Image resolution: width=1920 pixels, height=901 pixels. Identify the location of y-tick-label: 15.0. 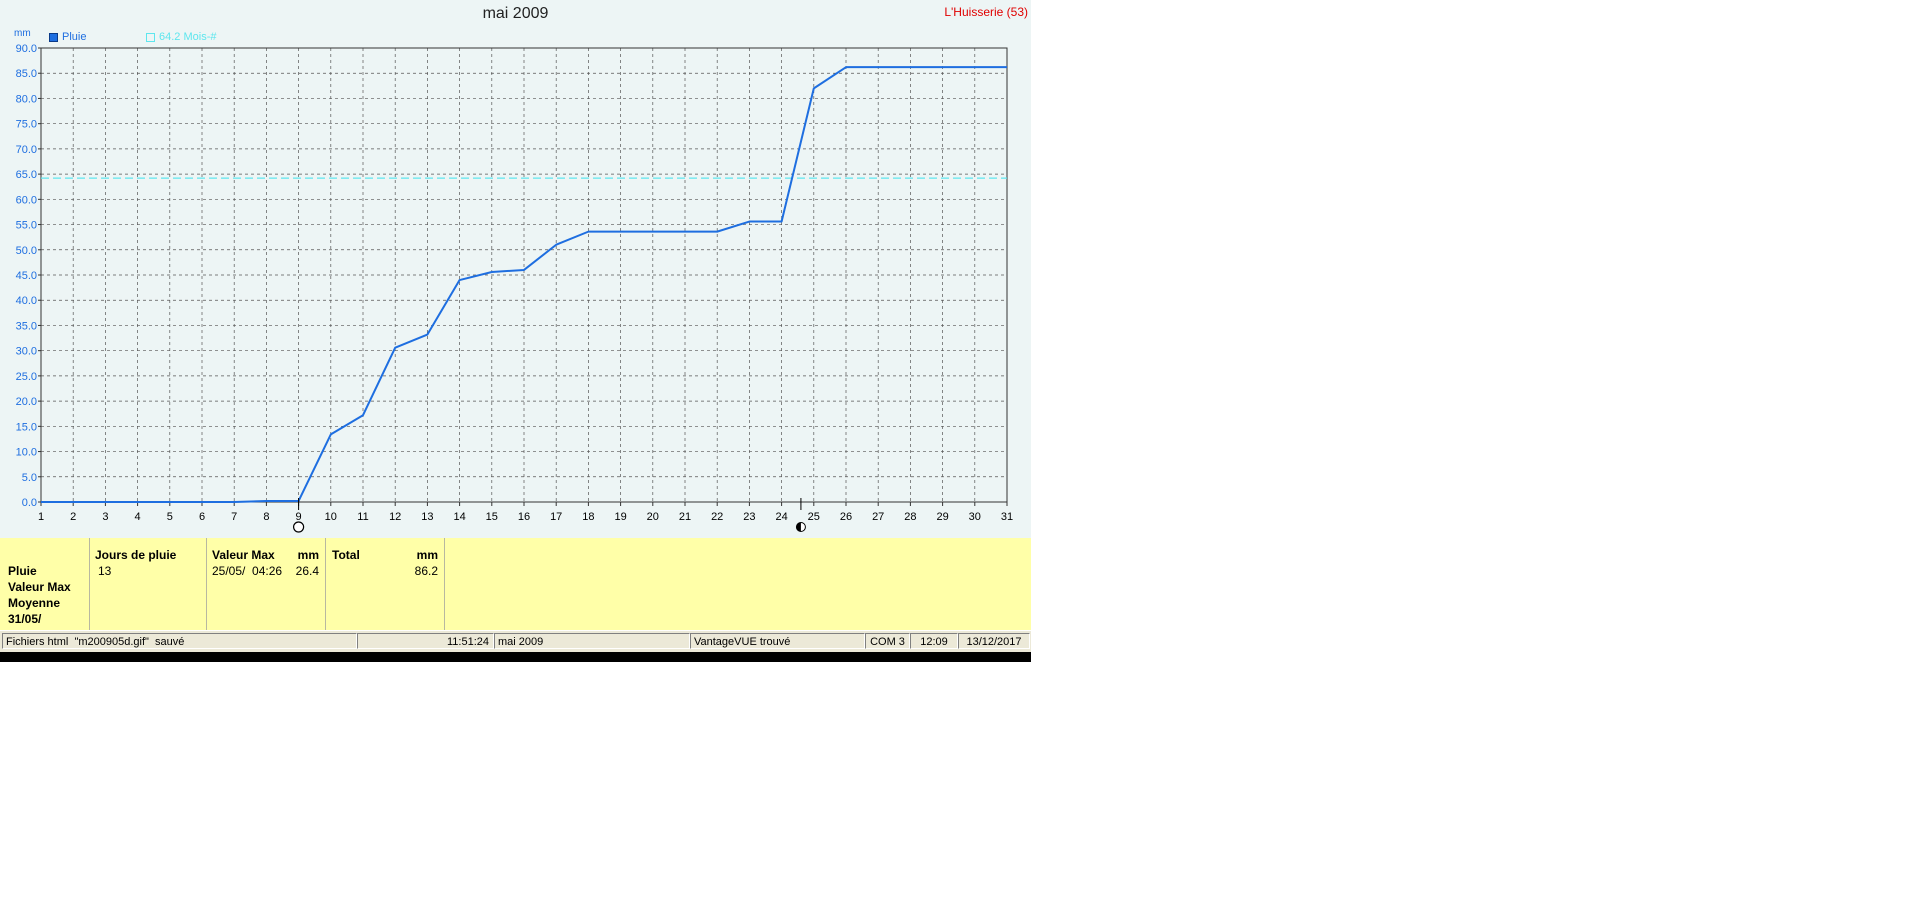
(26, 427).